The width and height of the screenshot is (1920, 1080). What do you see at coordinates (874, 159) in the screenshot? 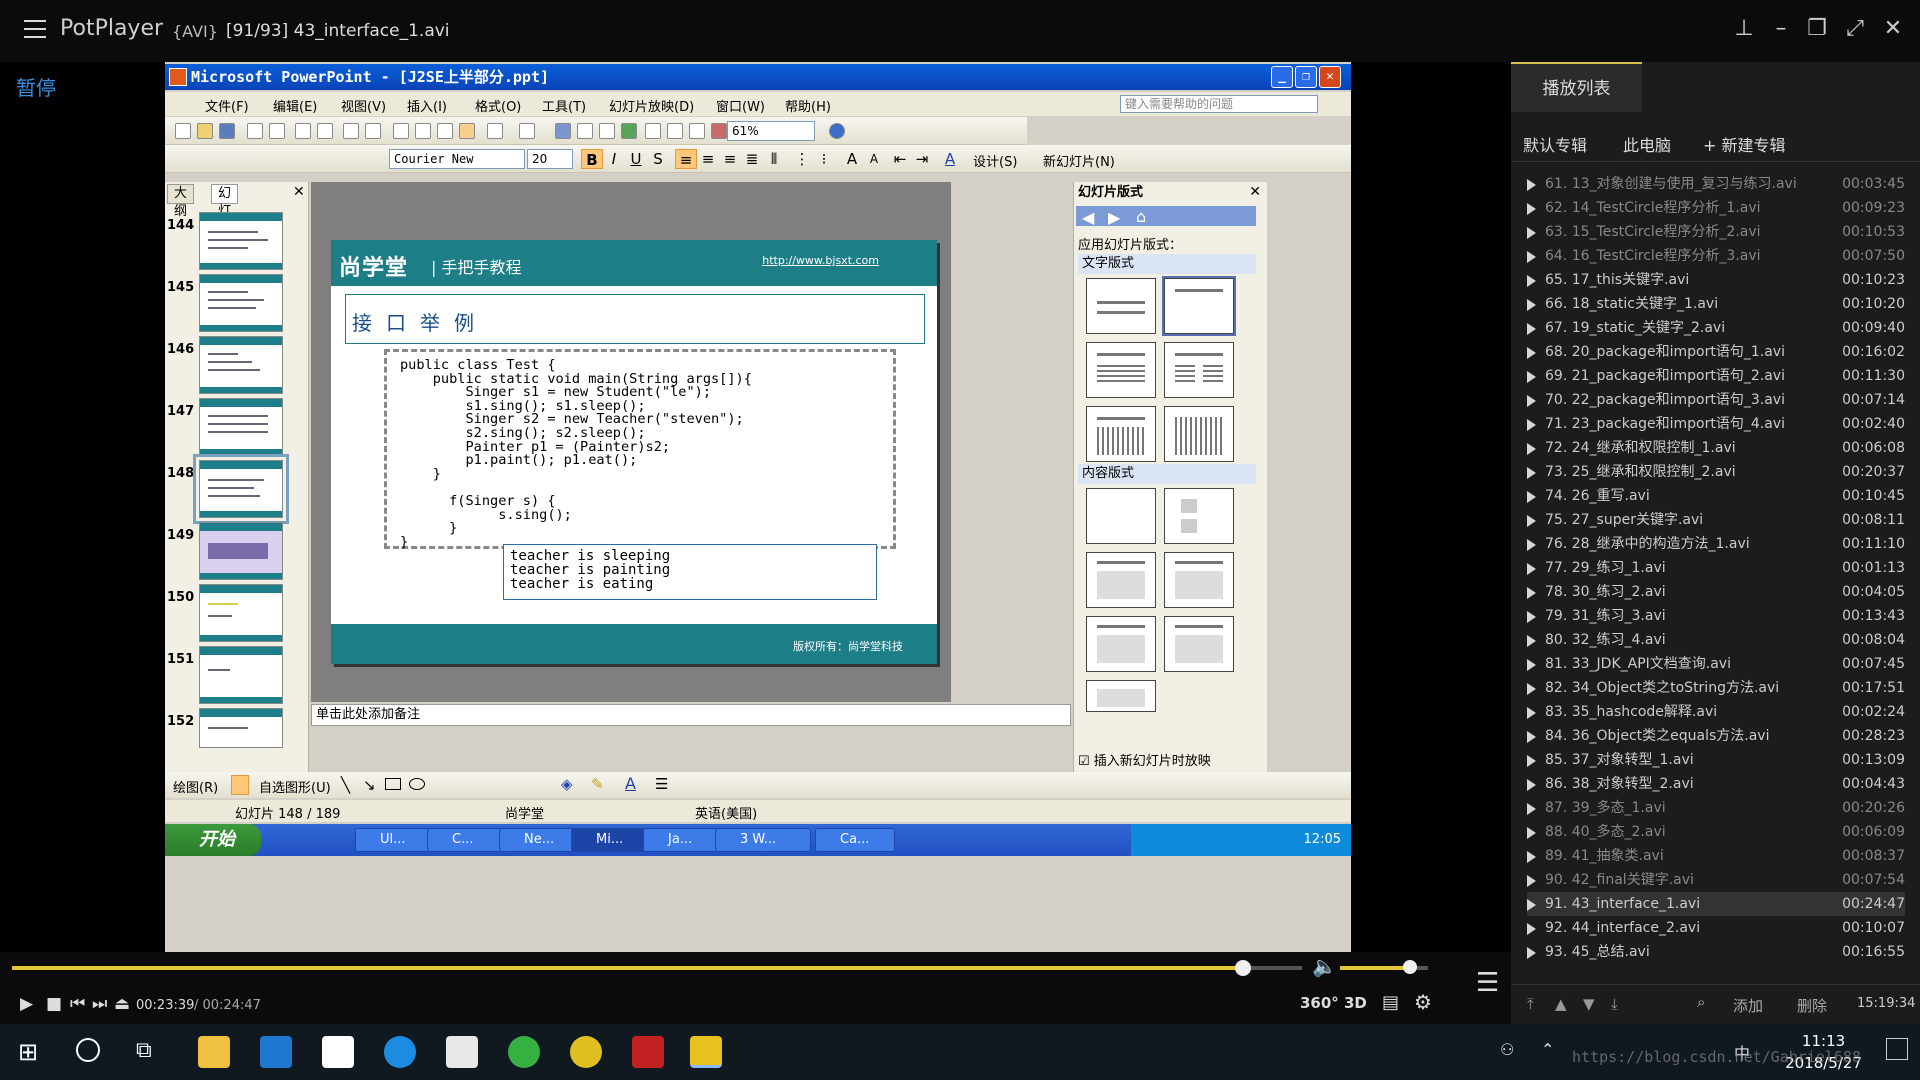
I see `shrink-font-button: A` at bounding box center [874, 159].